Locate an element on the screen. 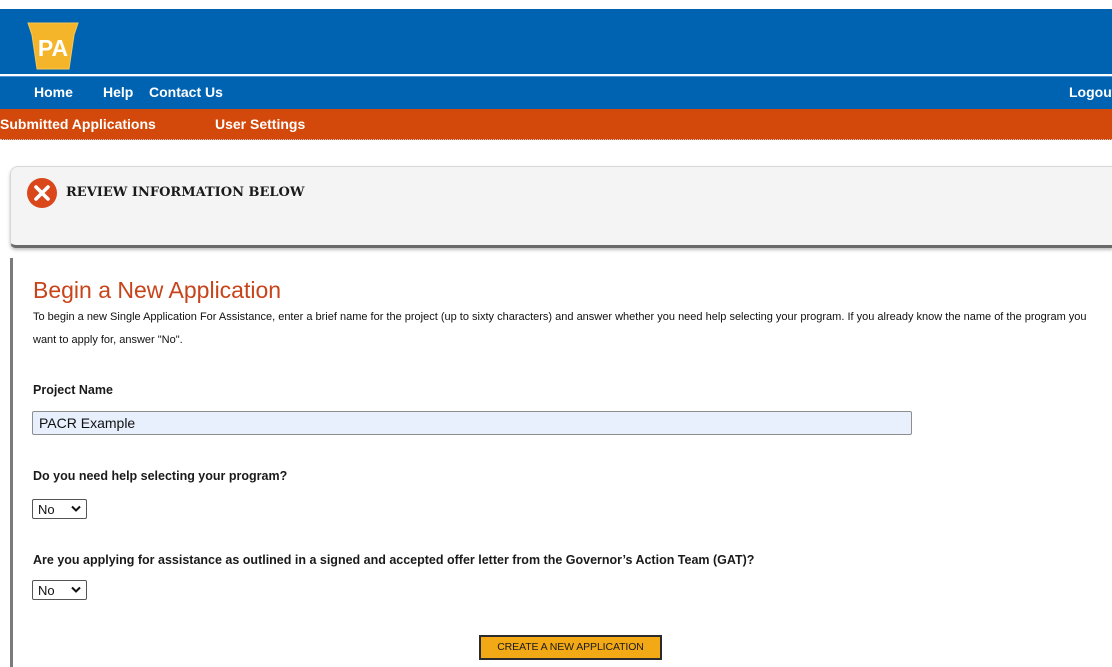  project-name-input is located at coordinates (472, 423).